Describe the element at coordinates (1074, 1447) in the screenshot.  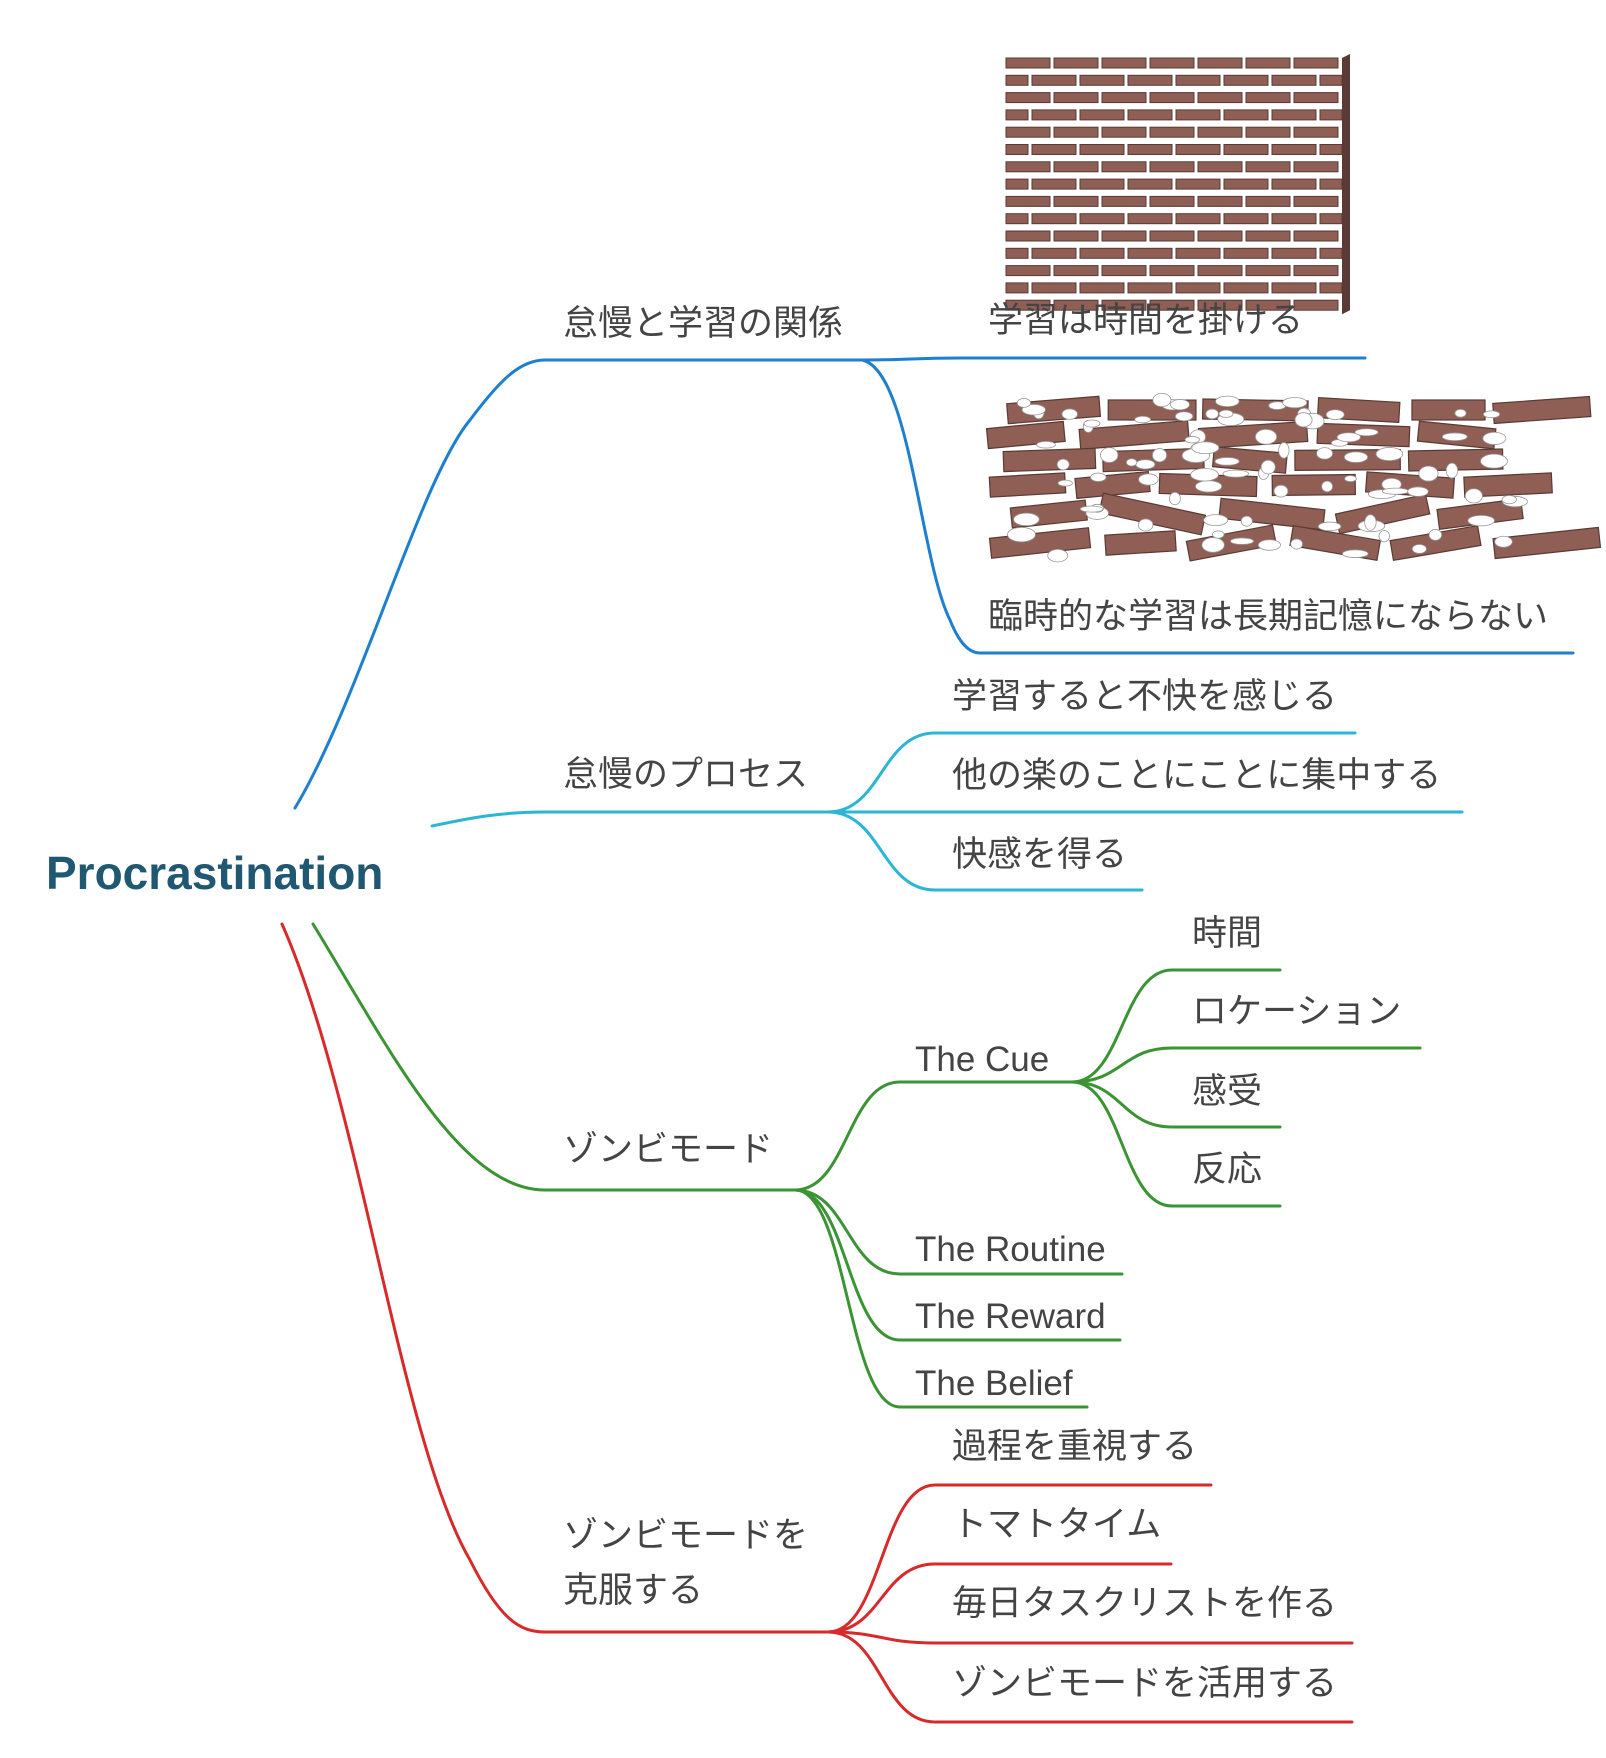
I see `subtopic-focus-process: 過程を重視する` at that location.